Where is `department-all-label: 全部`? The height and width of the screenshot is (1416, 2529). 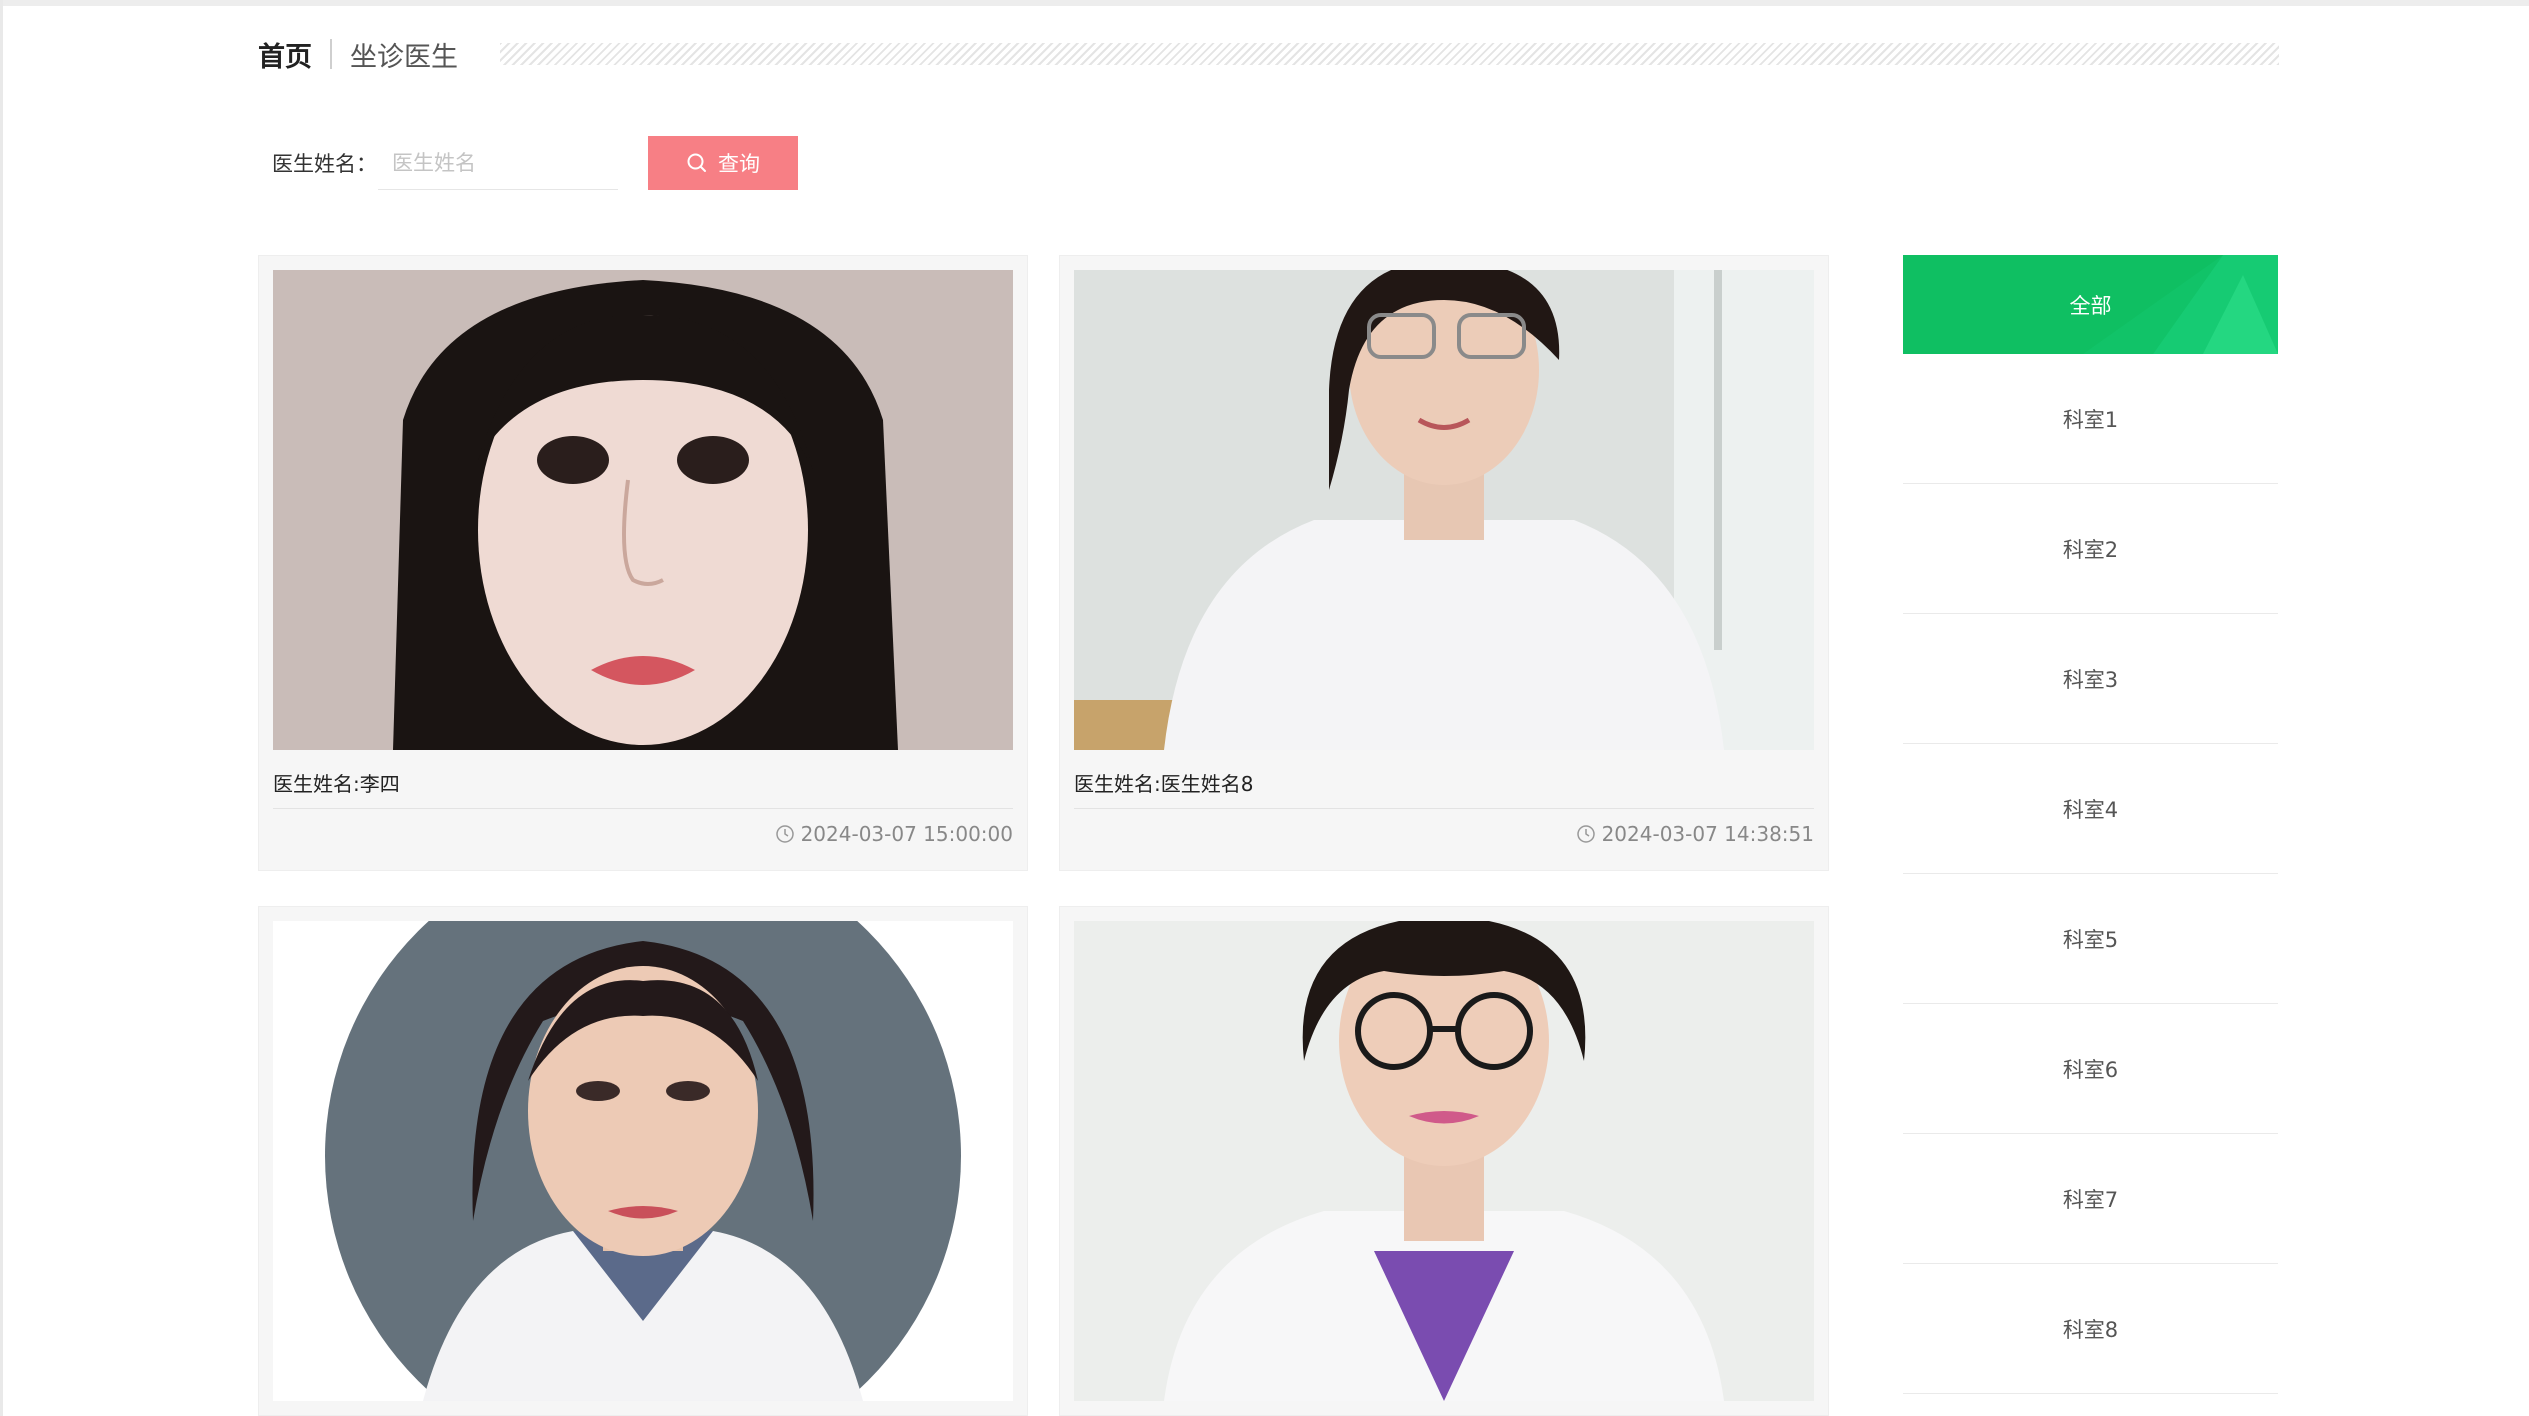
department-all-label: 全部 is located at coordinates (2090, 305).